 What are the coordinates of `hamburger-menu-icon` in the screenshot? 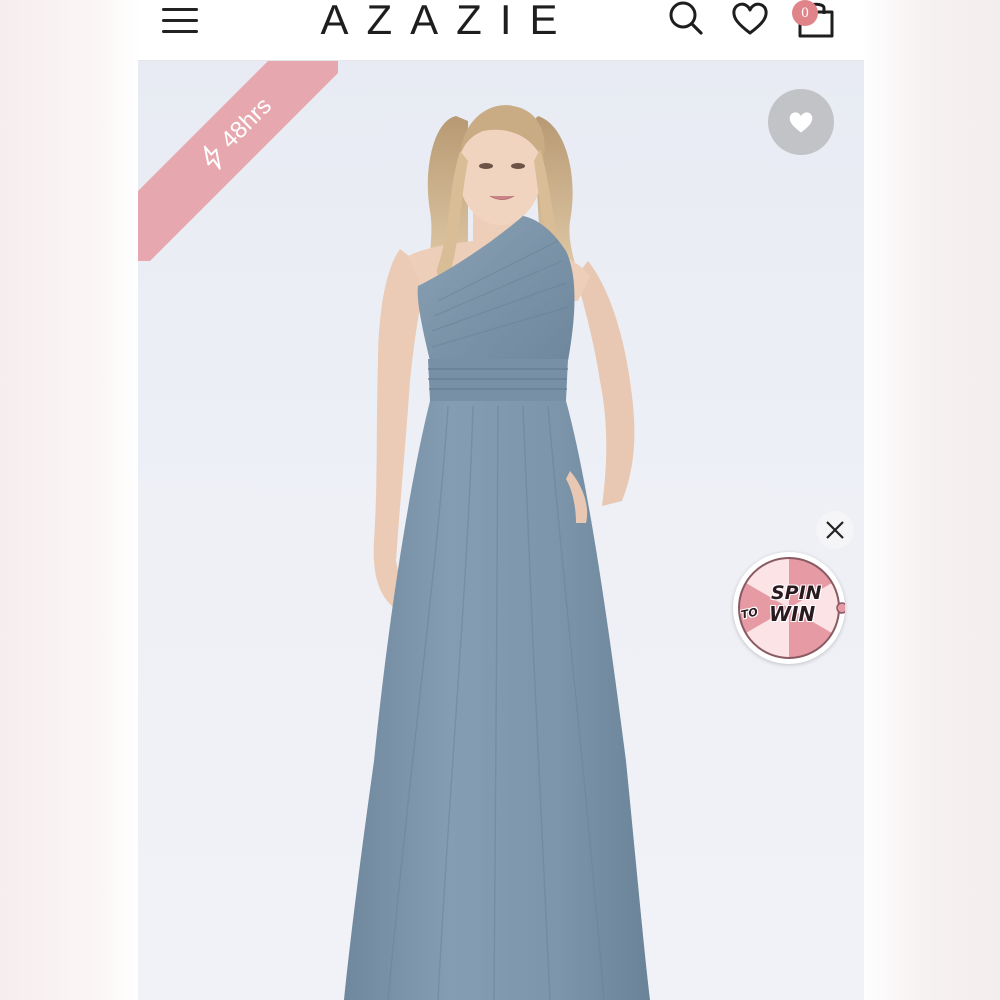 It's located at (180, 19).